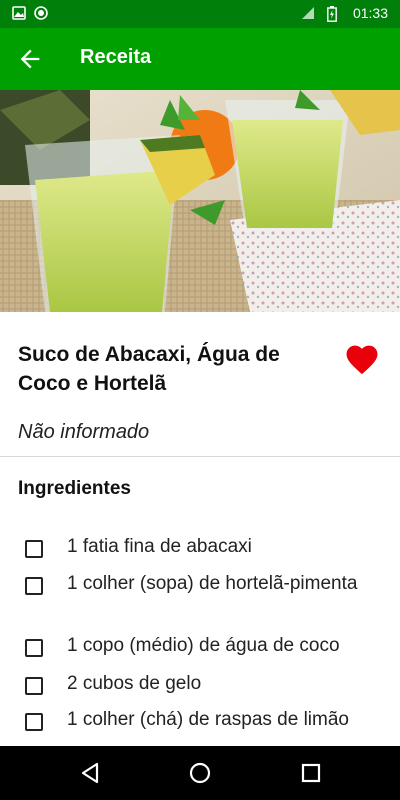 The width and height of the screenshot is (400, 800). What do you see at coordinates (200, 456) in the screenshot?
I see `divider` at bounding box center [200, 456].